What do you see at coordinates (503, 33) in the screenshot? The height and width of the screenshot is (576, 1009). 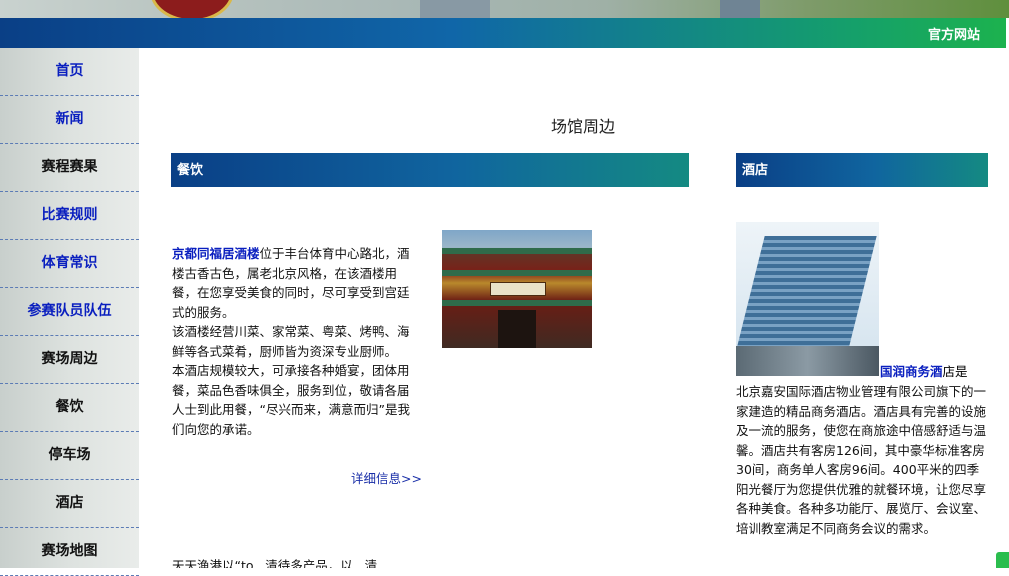 I see `banner-bar: 官方网站` at bounding box center [503, 33].